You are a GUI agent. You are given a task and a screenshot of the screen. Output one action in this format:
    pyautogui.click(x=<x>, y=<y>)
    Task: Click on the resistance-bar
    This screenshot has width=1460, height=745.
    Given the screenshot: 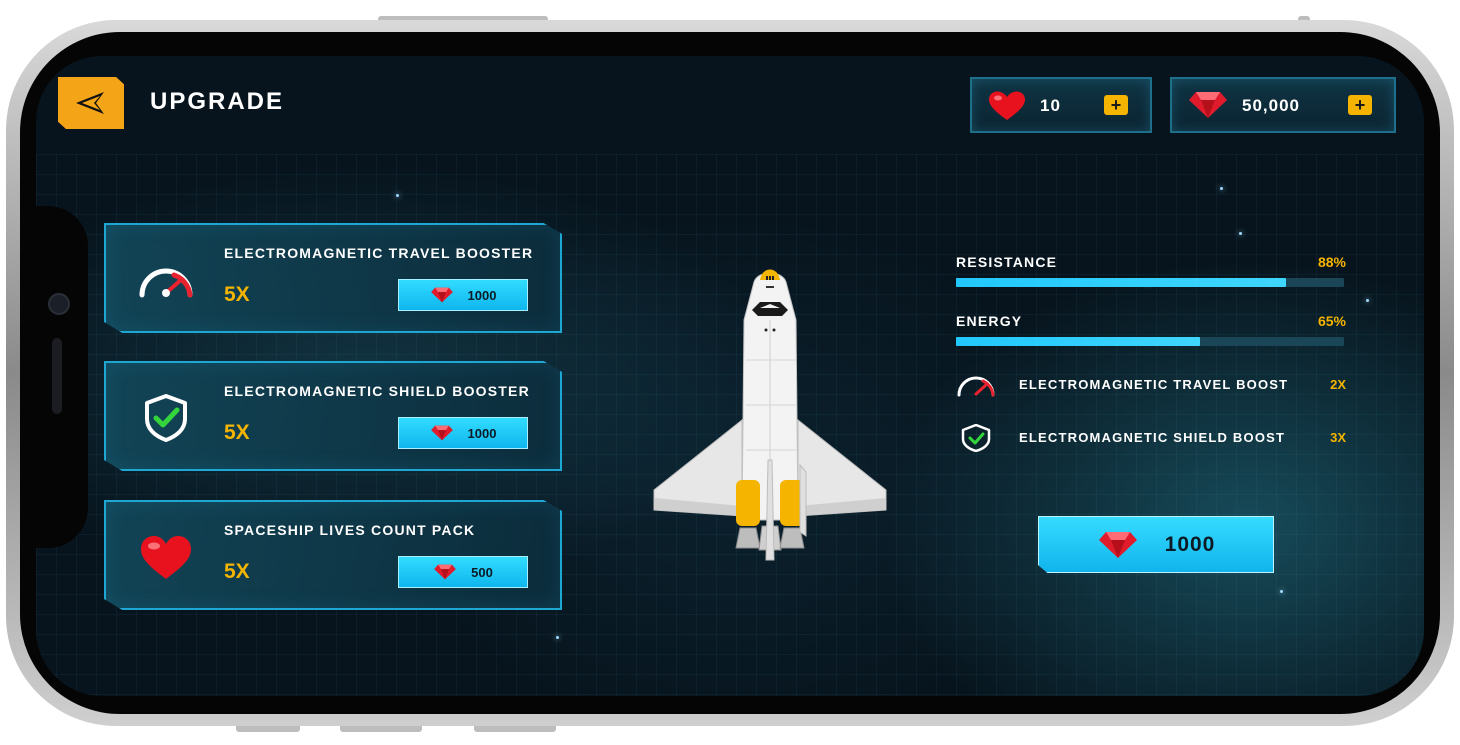 What is the action you would take?
    pyautogui.click(x=1150, y=282)
    